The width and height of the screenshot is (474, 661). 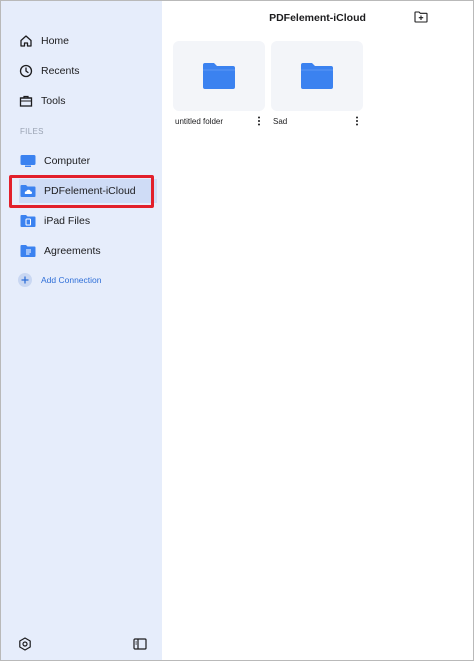 I want to click on clock-icon, so click(x=26, y=71).